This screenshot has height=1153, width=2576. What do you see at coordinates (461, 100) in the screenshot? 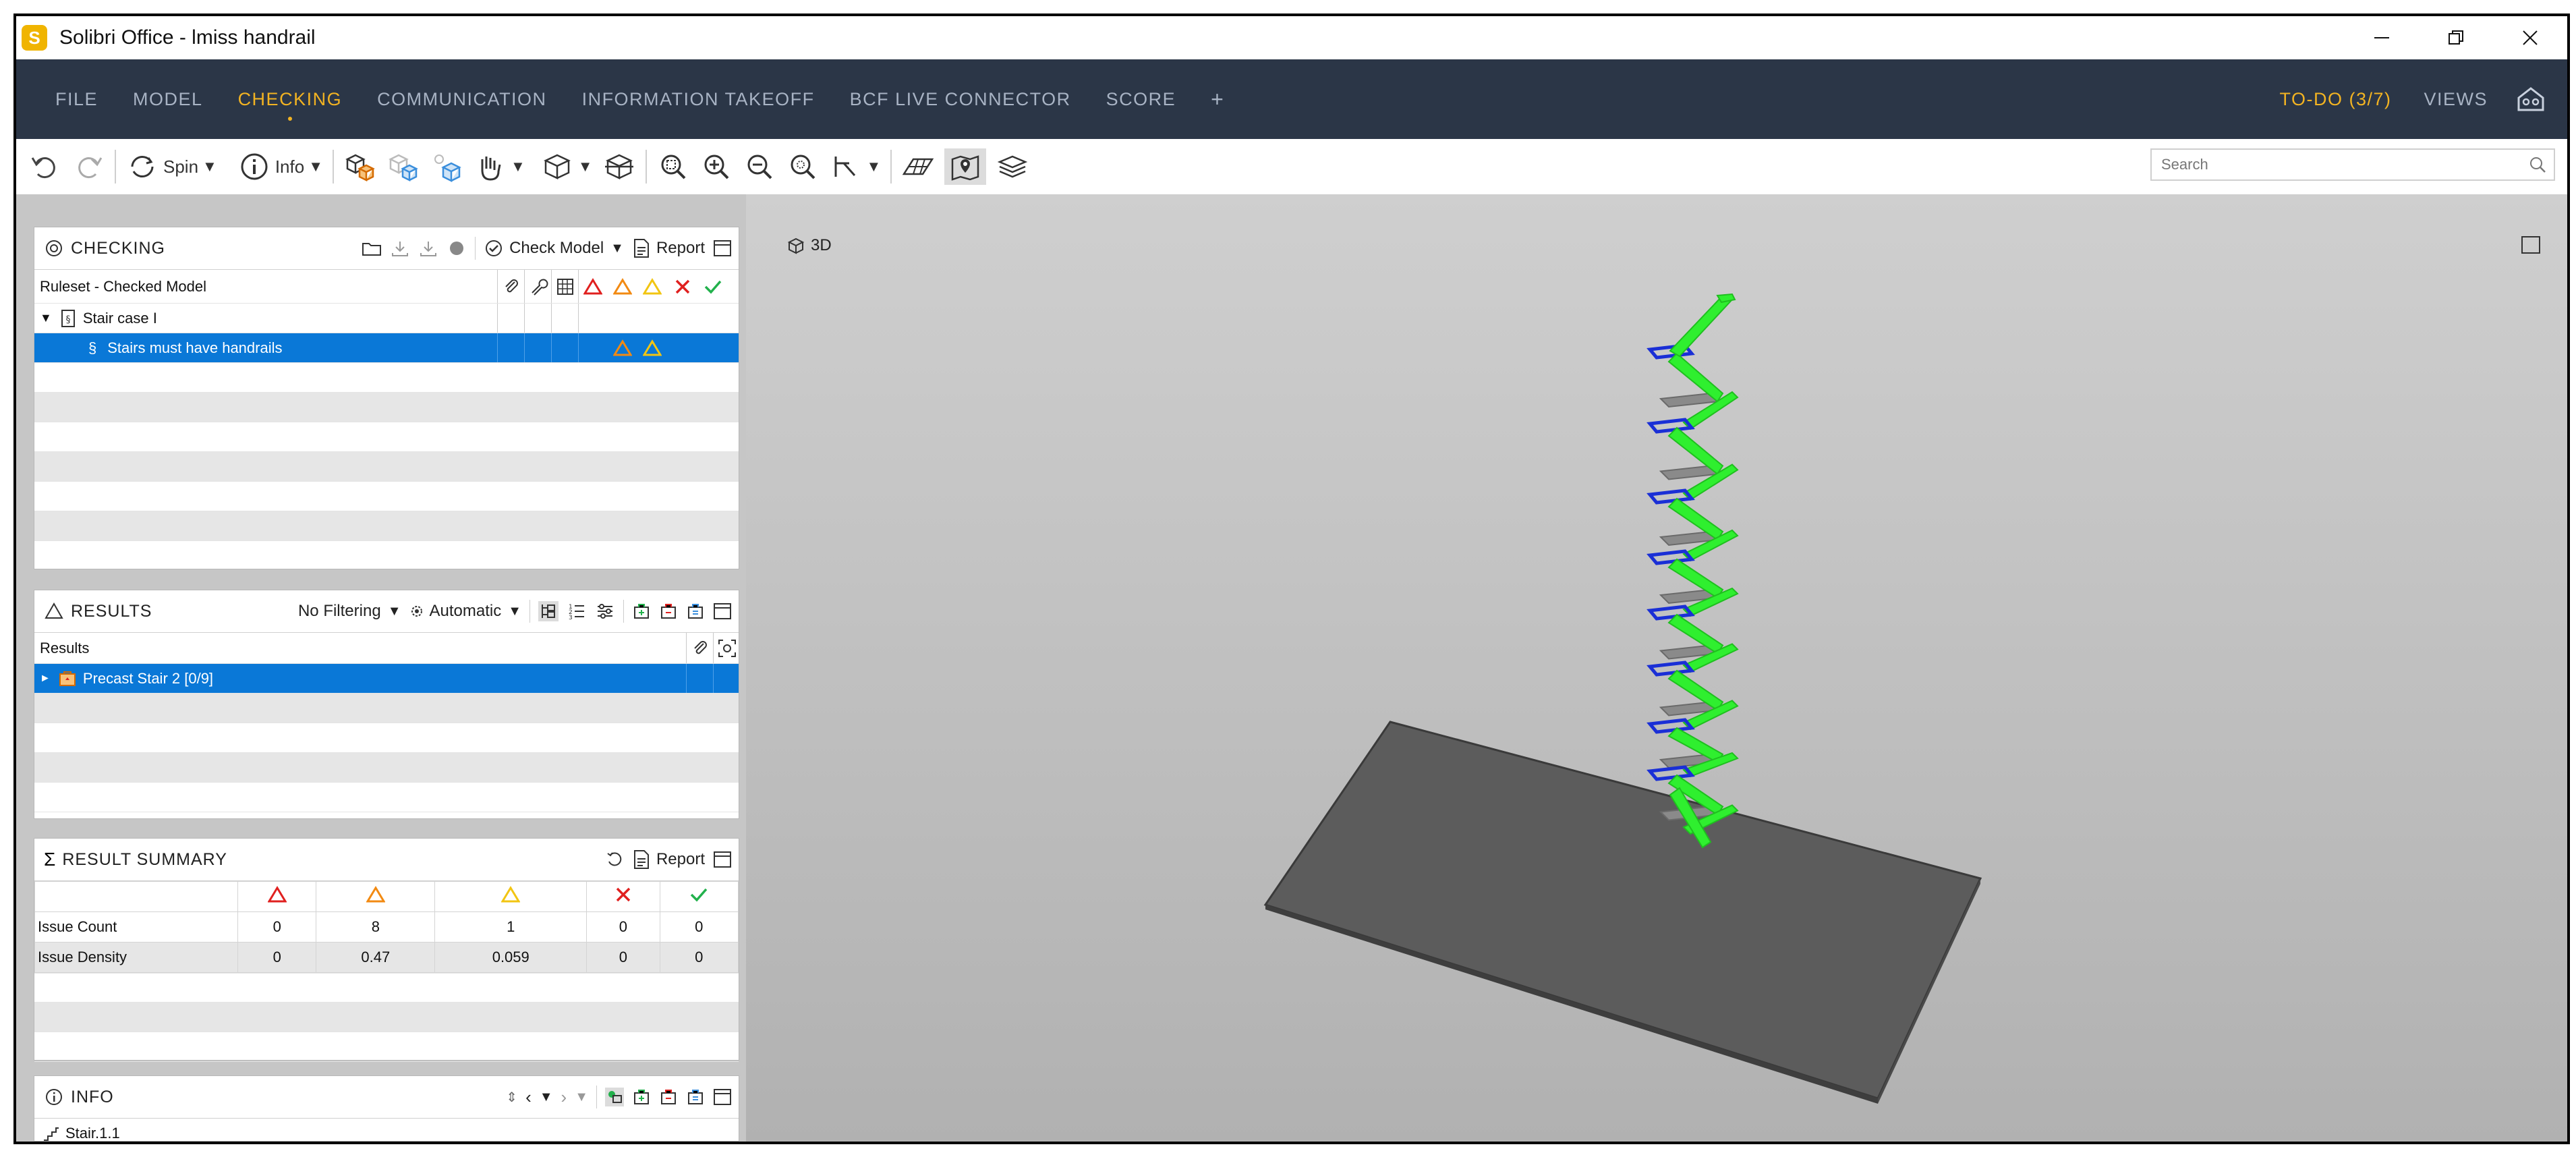
I see `menu-communication: COMMUNICATION` at bounding box center [461, 100].